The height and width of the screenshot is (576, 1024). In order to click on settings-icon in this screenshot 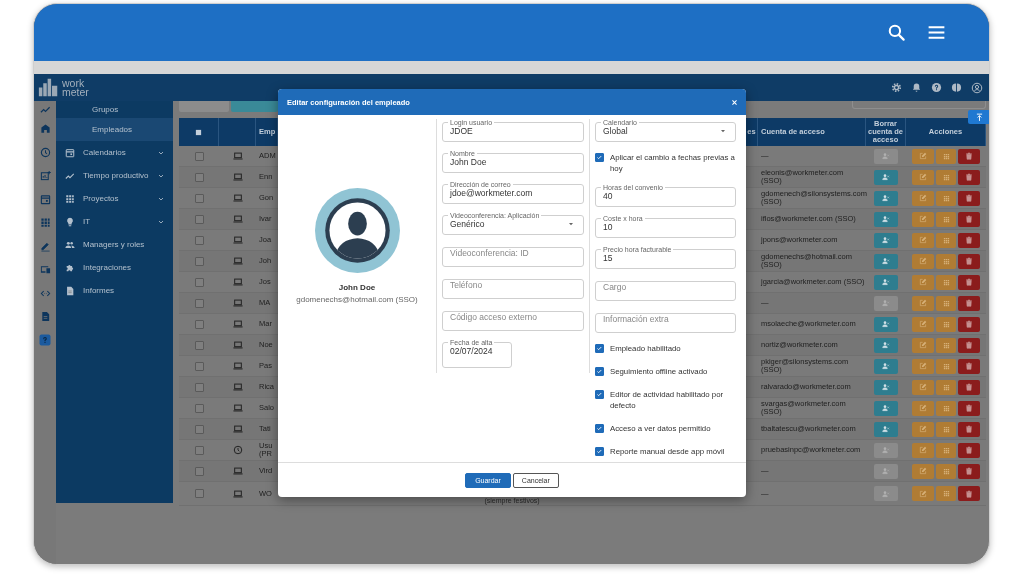, I will do `click(896, 87)`.